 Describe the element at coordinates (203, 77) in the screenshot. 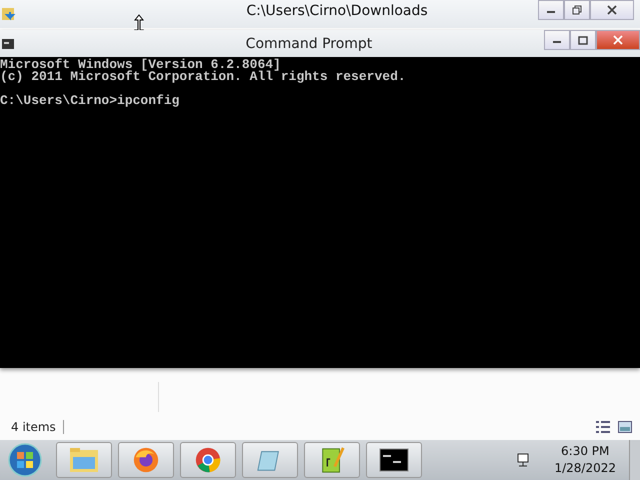

I see `console-line: (c) 2011 Microsoft Corporation. All rights reserved.` at that location.